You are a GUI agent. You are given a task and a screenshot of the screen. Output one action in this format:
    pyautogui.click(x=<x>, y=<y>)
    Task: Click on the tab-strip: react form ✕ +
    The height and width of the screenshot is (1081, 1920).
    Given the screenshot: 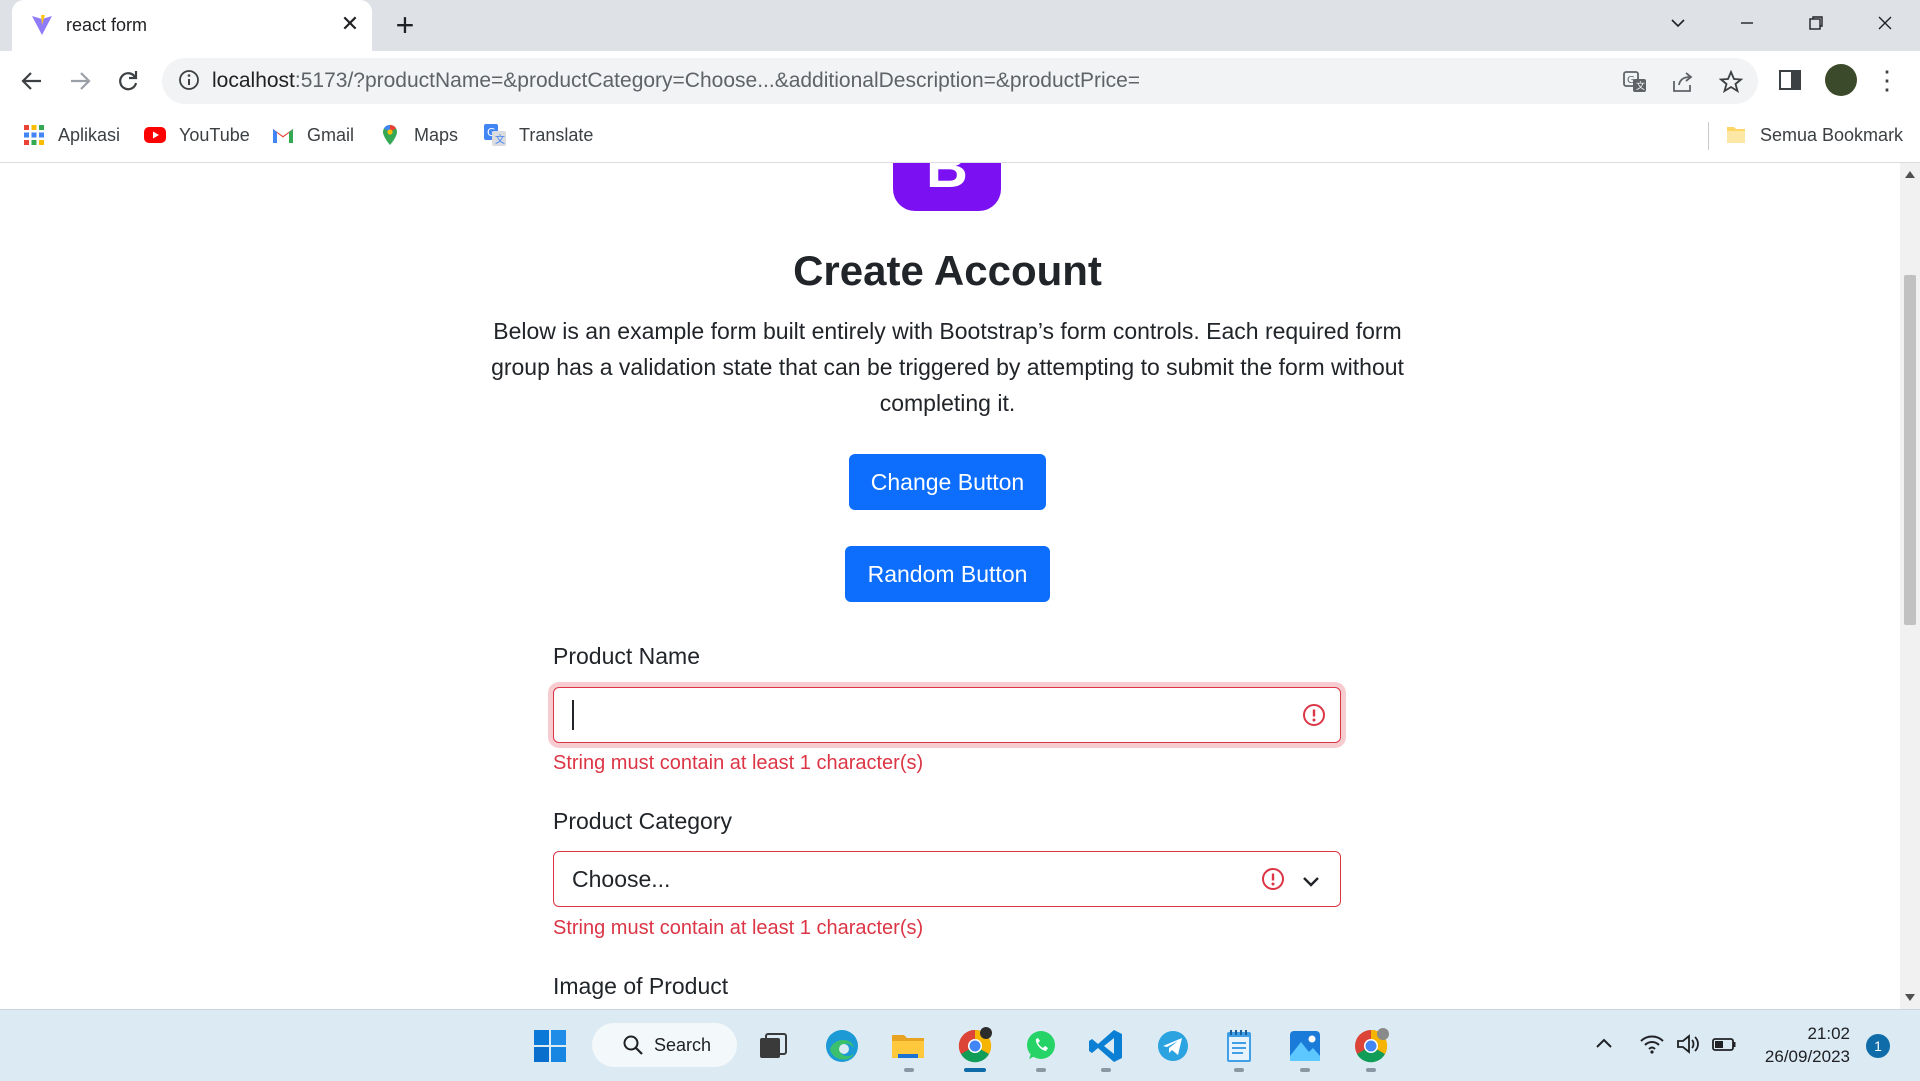 What is the action you would take?
    pyautogui.click(x=960, y=25)
    